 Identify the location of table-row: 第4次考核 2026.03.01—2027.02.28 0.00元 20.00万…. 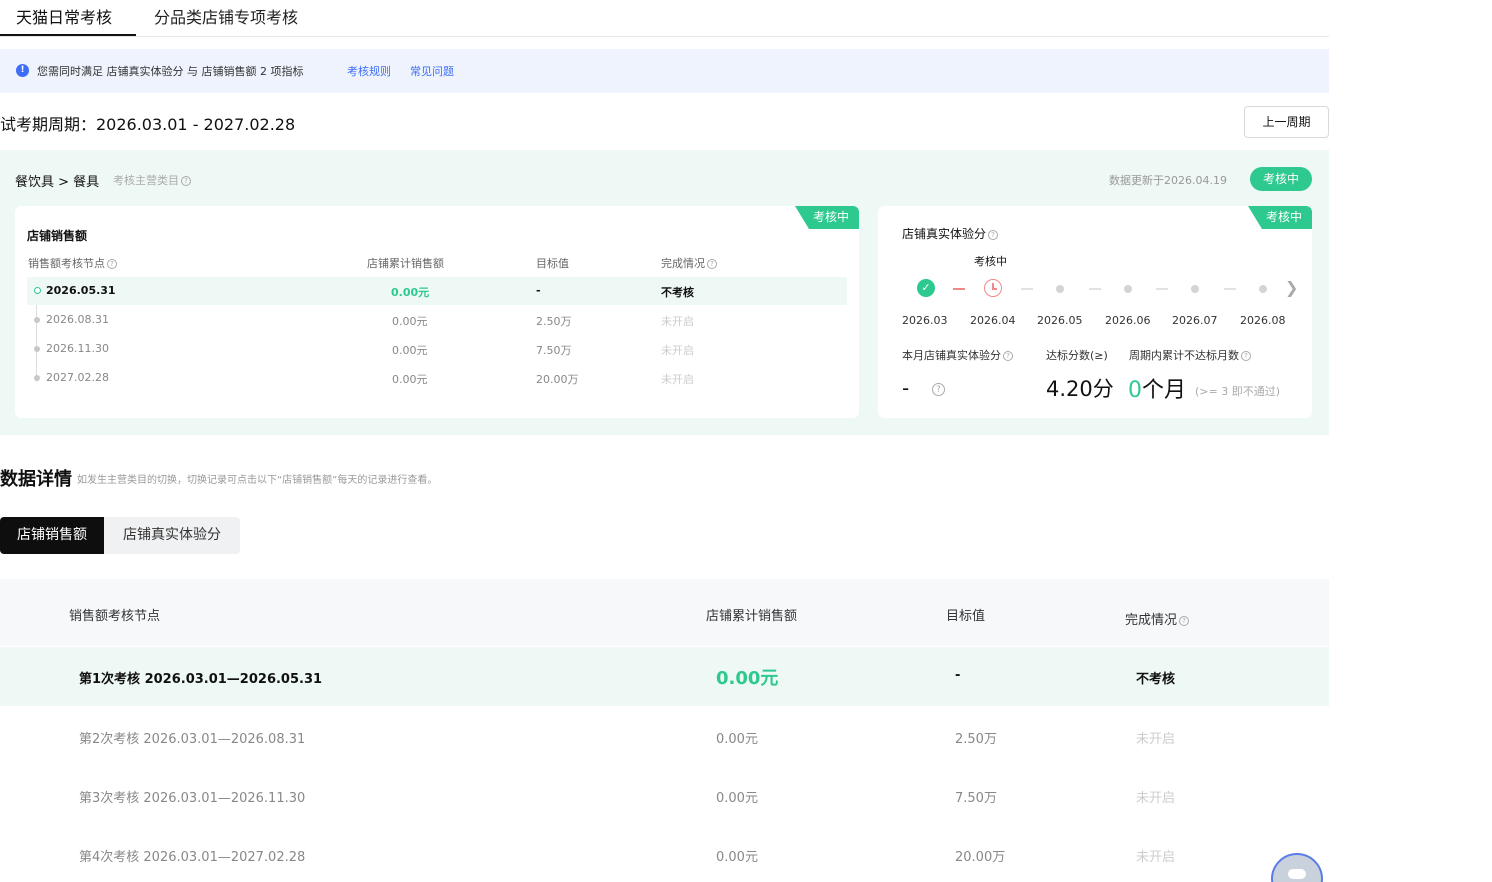
(664, 853).